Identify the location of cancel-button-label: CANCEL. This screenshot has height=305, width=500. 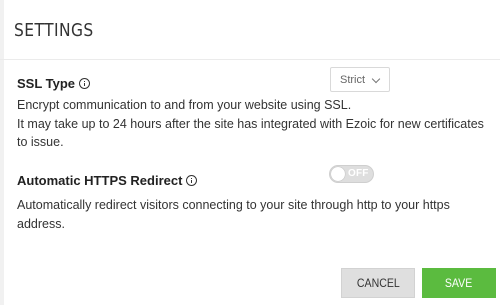
(378, 283).